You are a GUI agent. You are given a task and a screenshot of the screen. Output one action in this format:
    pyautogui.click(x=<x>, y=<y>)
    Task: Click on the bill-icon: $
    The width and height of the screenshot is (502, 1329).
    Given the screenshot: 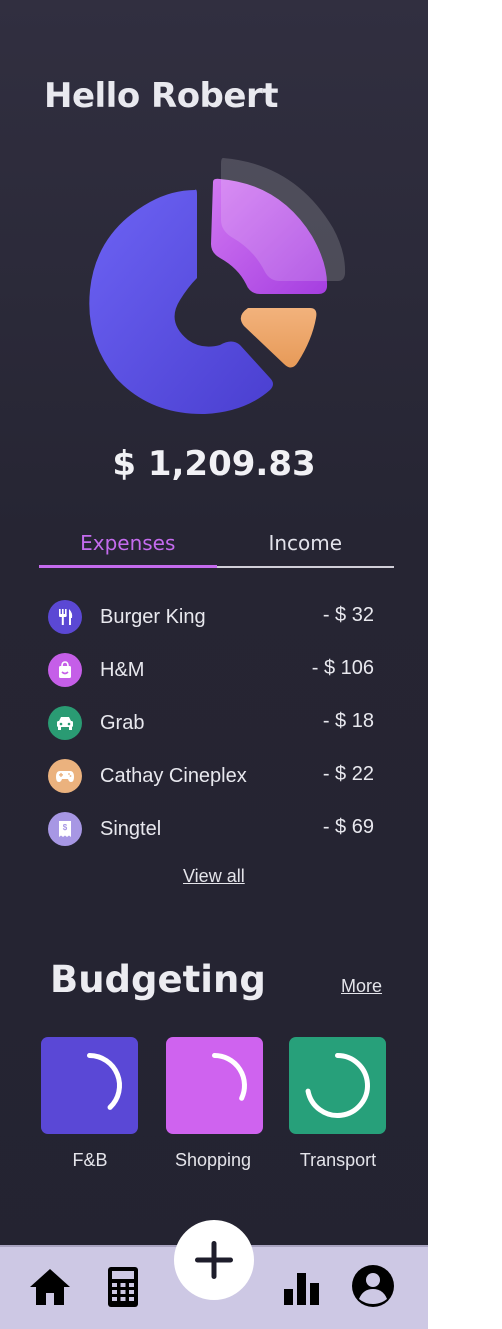 What is the action you would take?
    pyautogui.click(x=65, y=829)
    